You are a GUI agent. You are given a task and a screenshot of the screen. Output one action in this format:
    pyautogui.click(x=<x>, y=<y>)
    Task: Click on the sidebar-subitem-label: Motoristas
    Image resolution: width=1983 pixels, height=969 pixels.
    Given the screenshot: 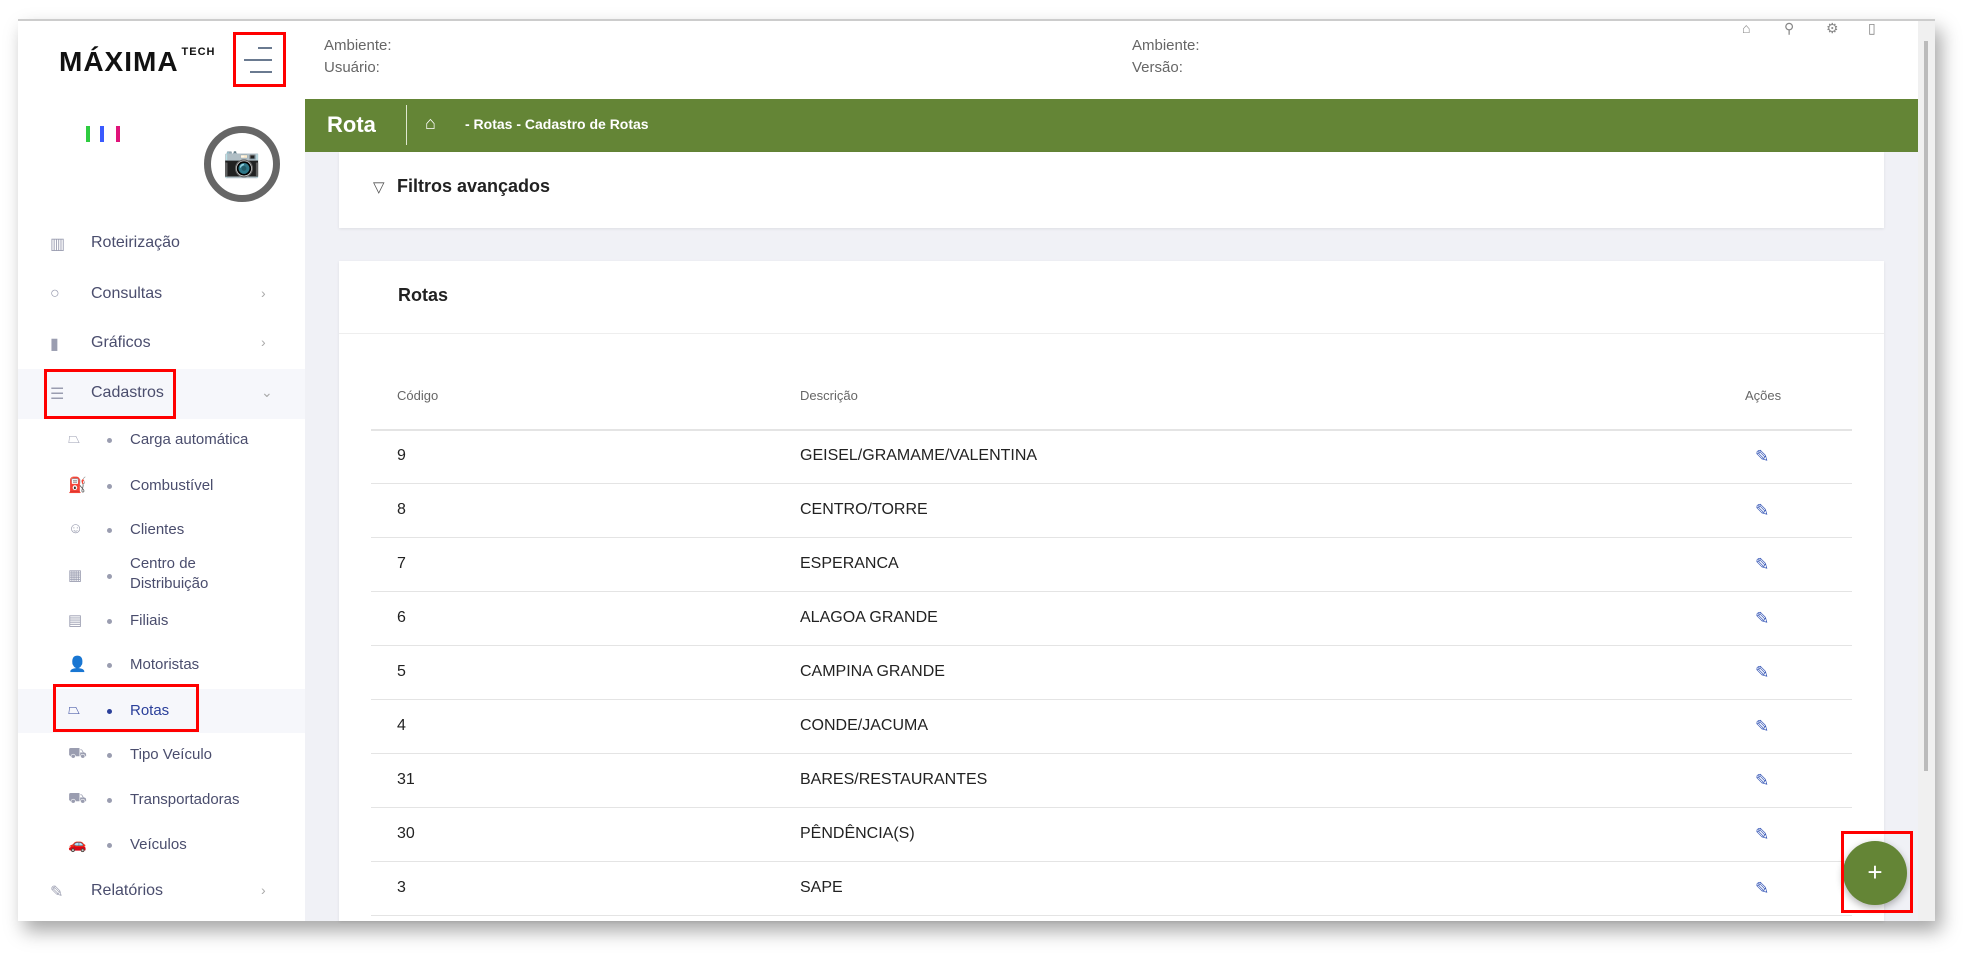 What is the action you would take?
    pyautogui.click(x=165, y=664)
    